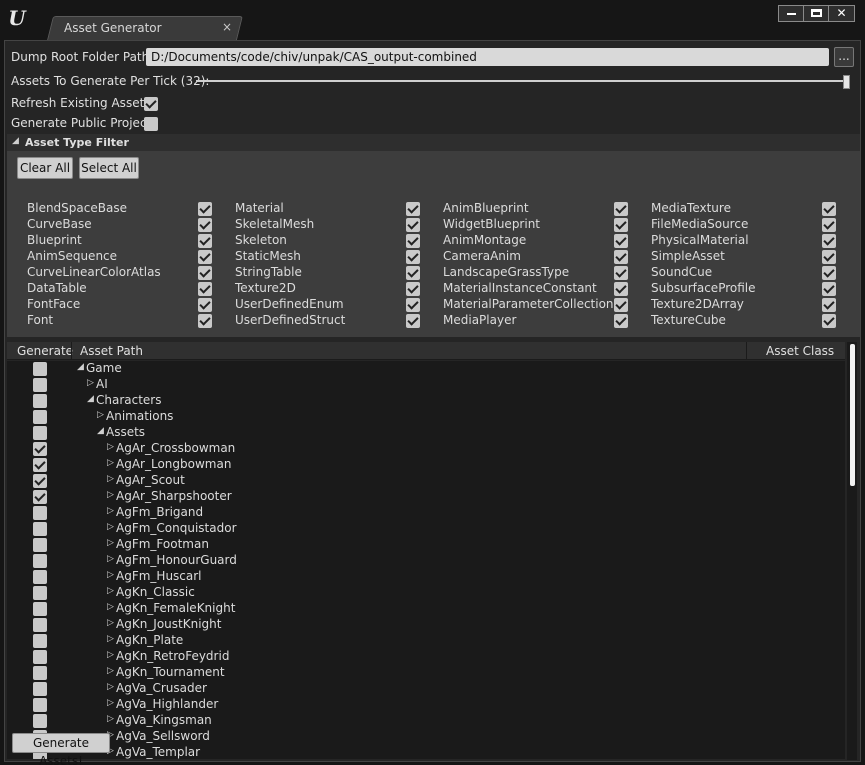 The width and height of the screenshot is (865, 765). Describe the element at coordinates (426, 545) in the screenshot. I see `table-row: ▷ AgFm_Footman` at that location.